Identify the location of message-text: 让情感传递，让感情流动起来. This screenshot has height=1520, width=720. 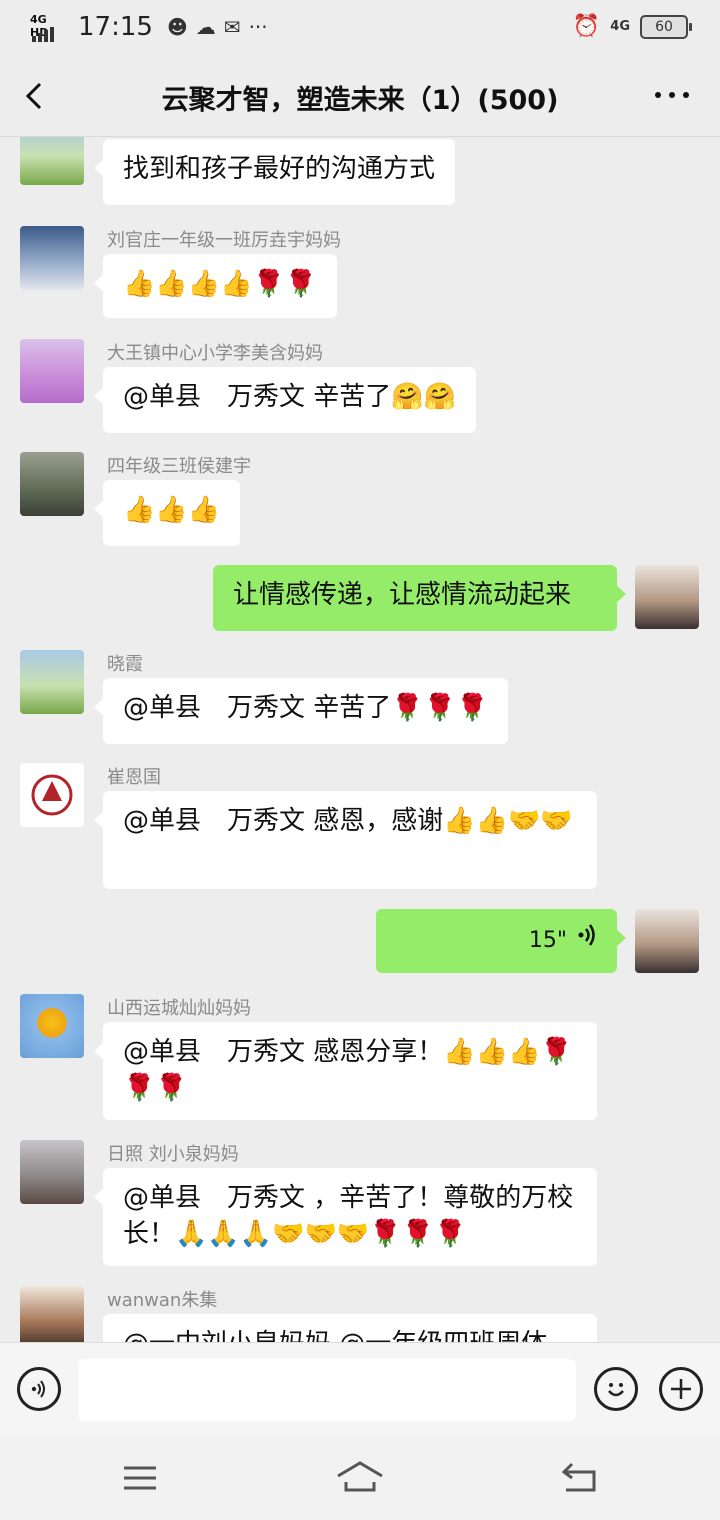
(402, 595).